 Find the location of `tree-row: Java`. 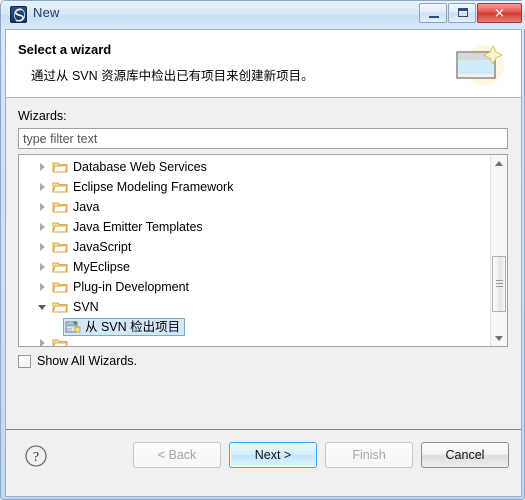

tree-row: Java is located at coordinates (255, 207).